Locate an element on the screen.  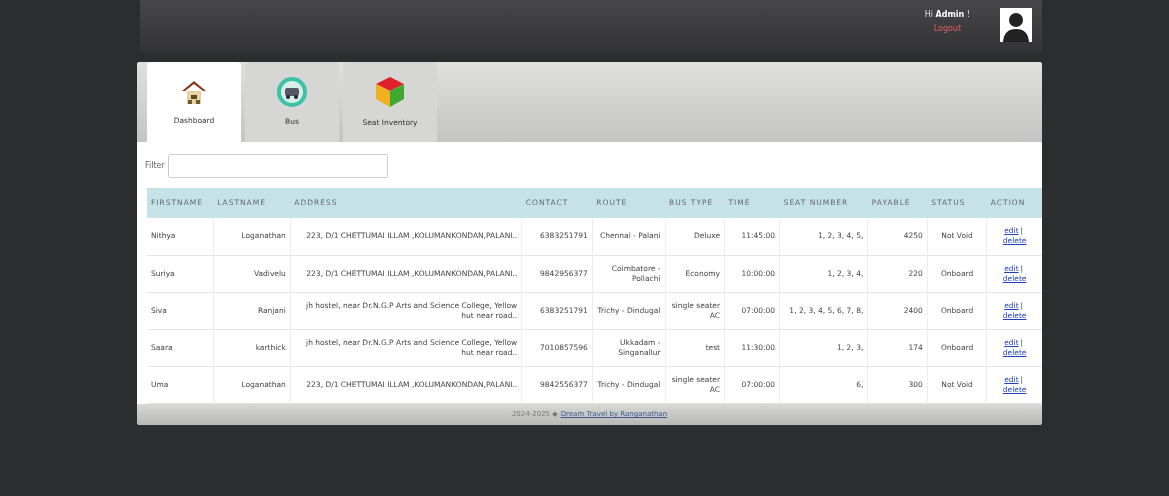
cube-icon is located at coordinates (390, 92).